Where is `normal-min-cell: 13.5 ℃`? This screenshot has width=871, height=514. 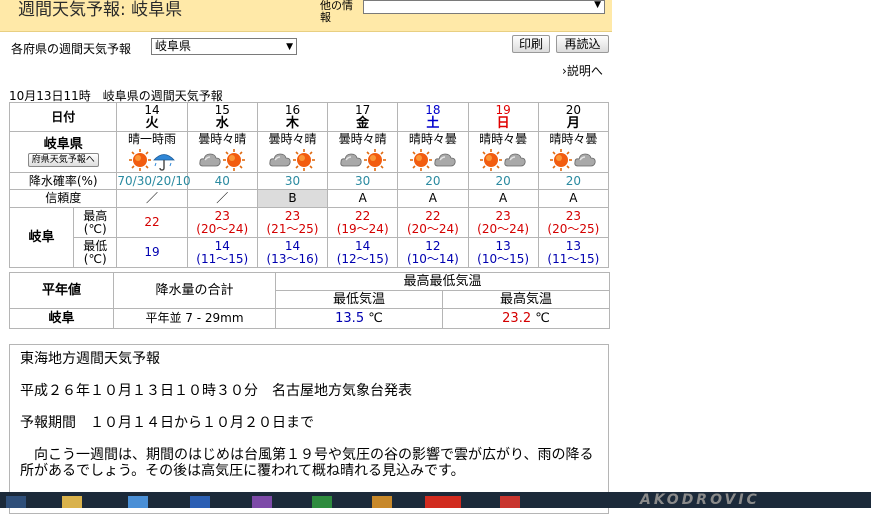
normal-min-cell: 13.5 ℃ is located at coordinates (359, 318).